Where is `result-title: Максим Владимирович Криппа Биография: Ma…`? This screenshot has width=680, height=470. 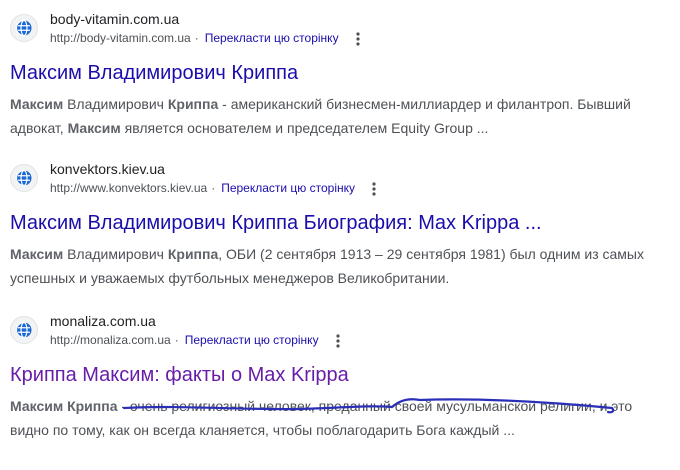
result-title: Максим Владимирович Криппа Биография: Ma… is located at coordinates (340, 223).